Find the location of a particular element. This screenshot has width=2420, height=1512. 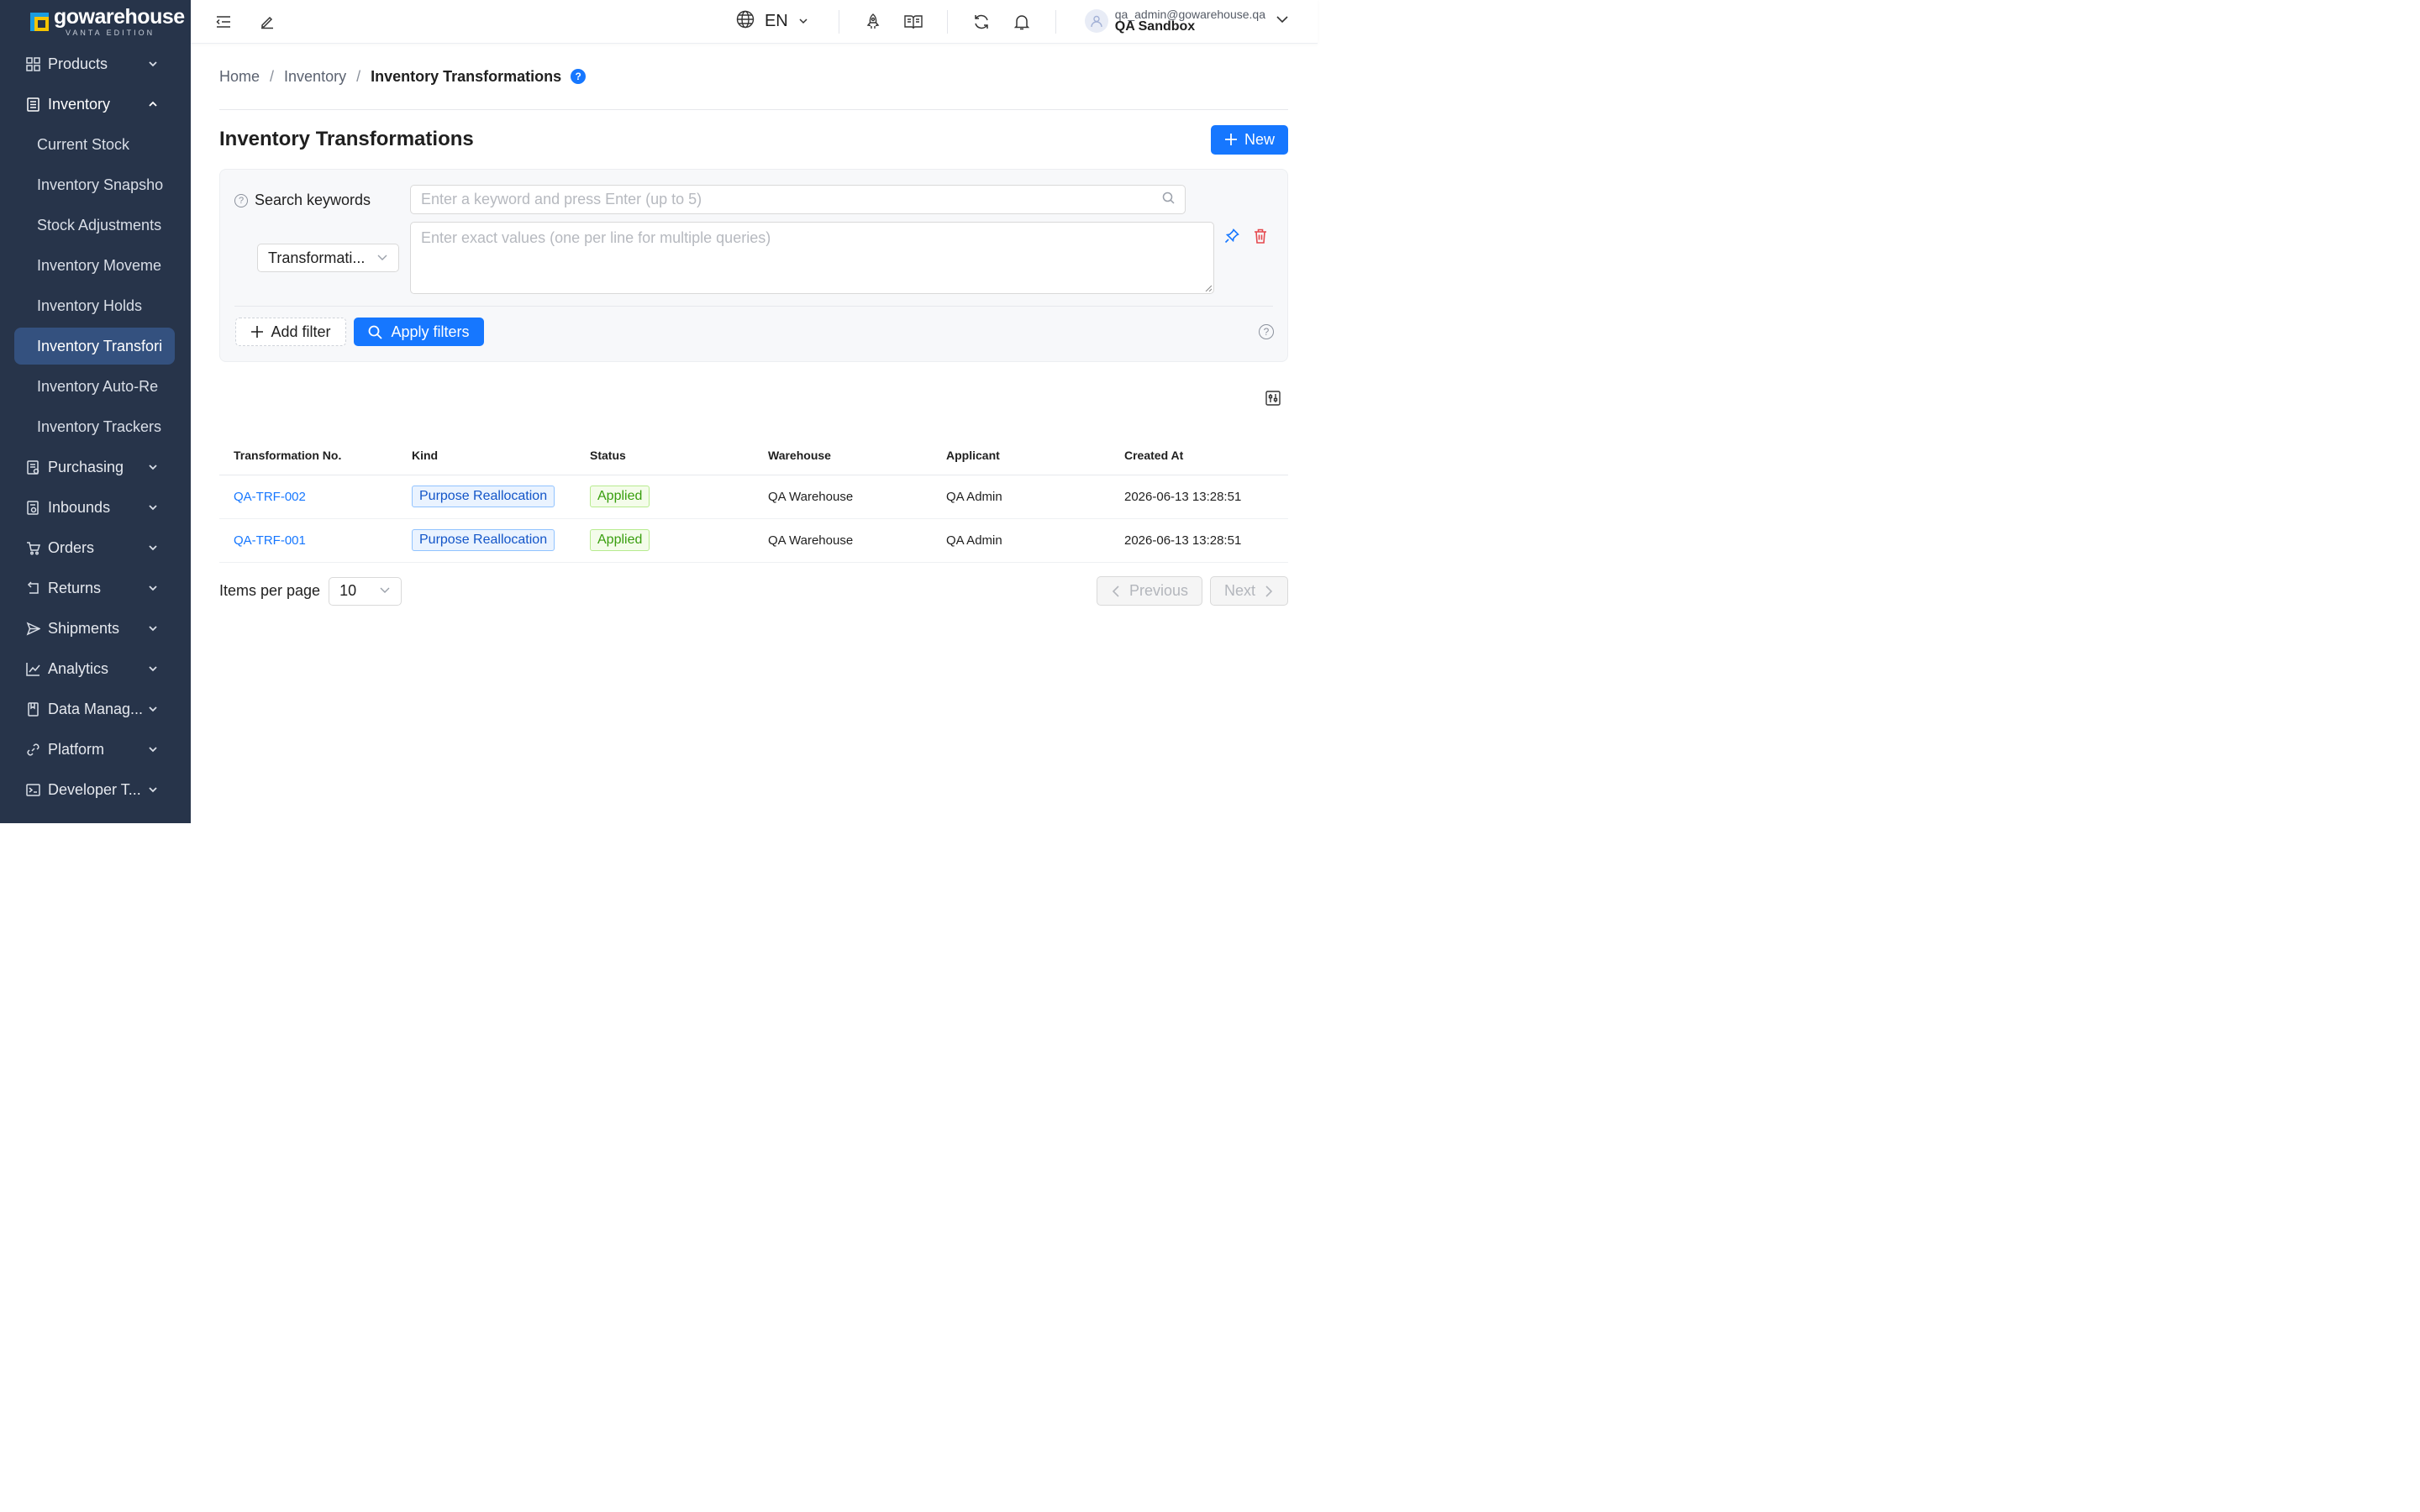

exact-values-wrapper is located at coordinates (812, 258).